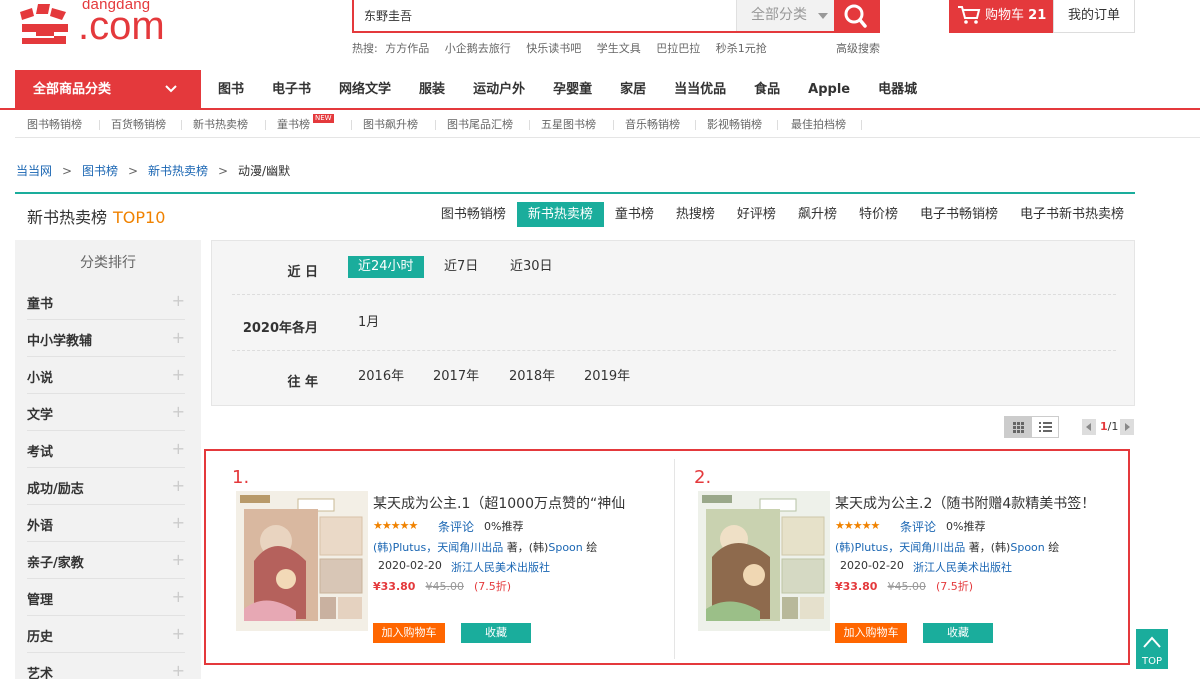  I want to click on sidebar-item: 考试 +, so click(106, 449).